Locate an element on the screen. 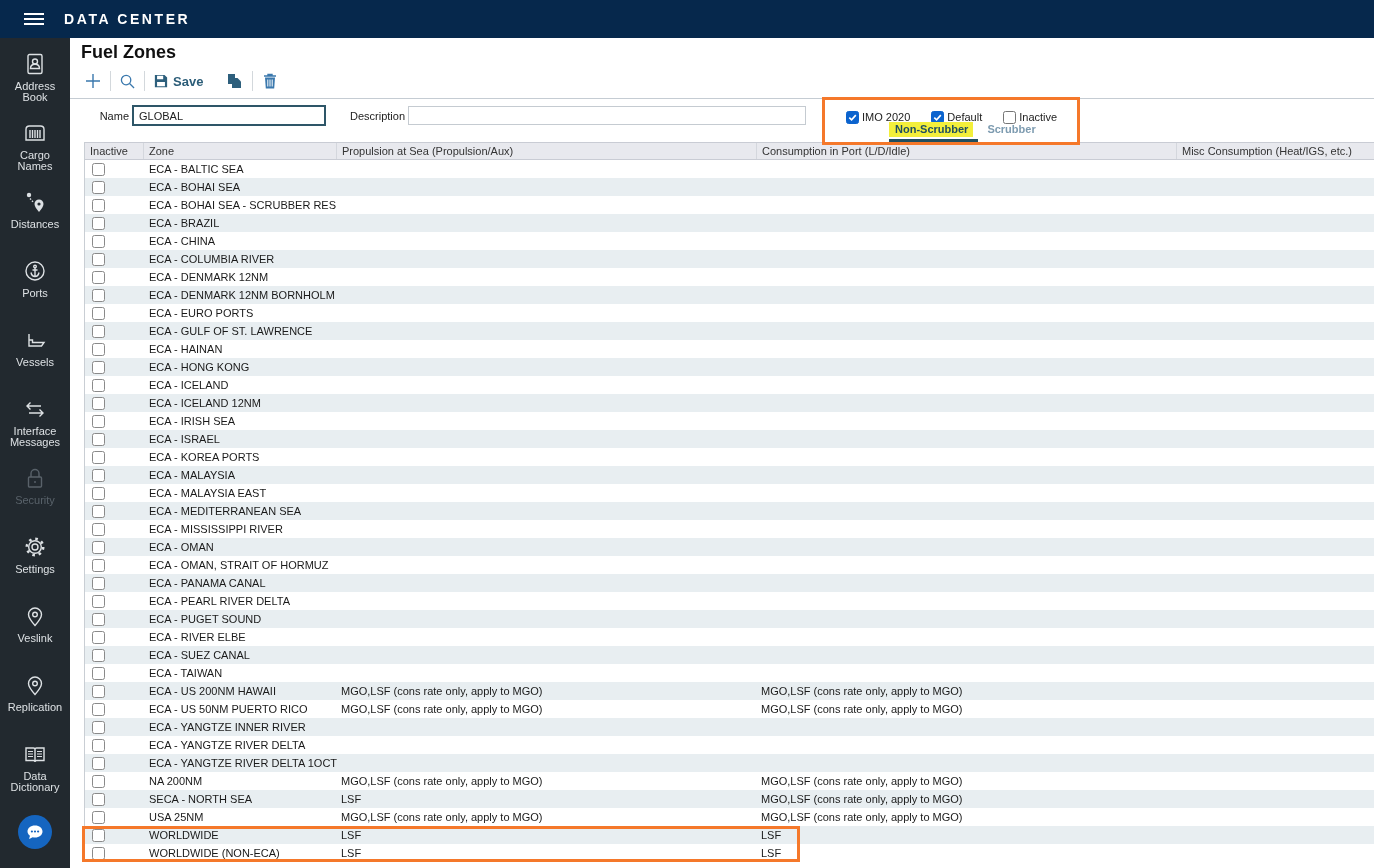 The image size is (1374, 868). zone-name: SECA - NORTH SEA is located at coordinates (201, 799).